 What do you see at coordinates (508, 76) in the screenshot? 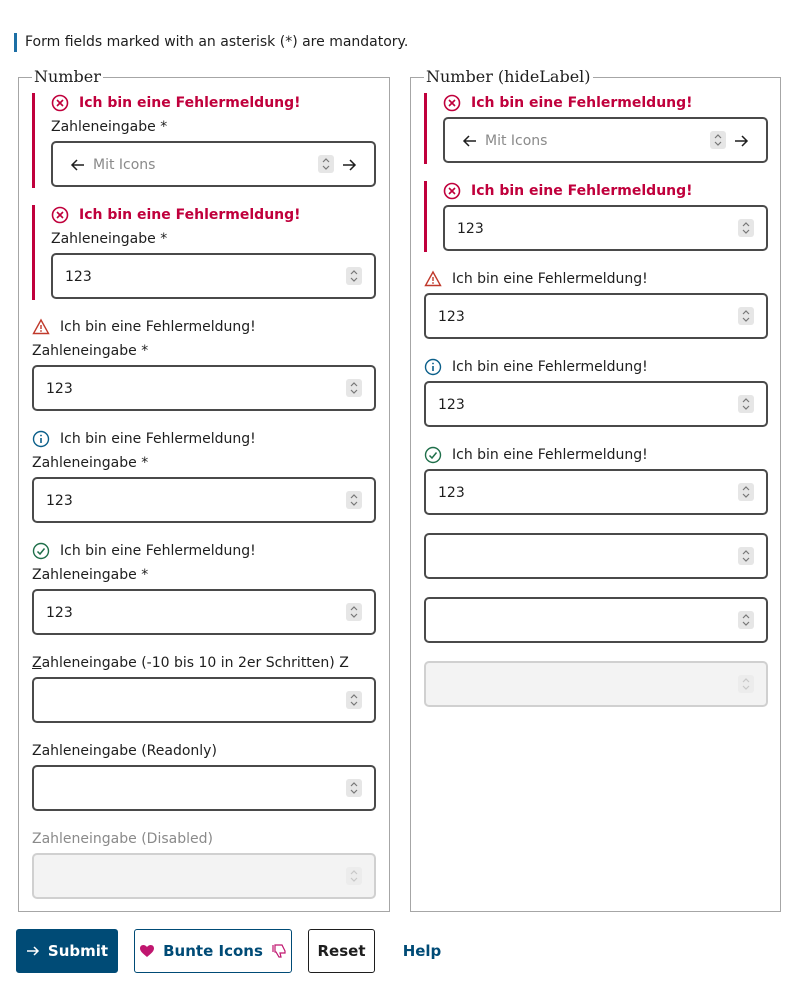
I see `fieldset-legend: Number (hideLabel)` at bounding box center [508, 76].